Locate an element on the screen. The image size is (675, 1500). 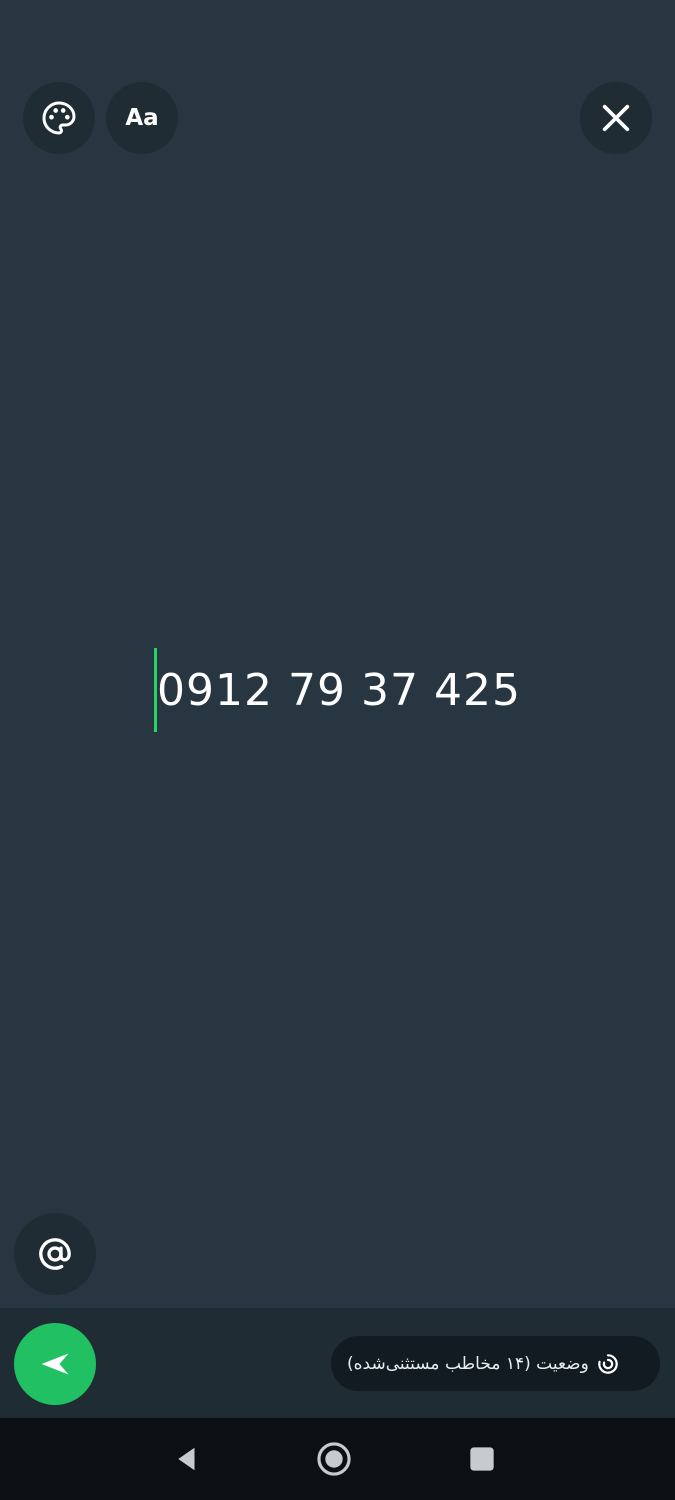
font-style-button: Aa is located at coordinates (142, 118).